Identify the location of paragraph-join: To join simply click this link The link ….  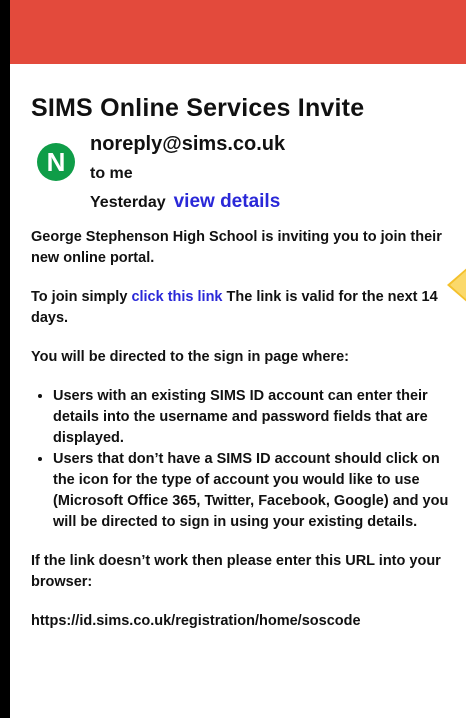
(241, 308).